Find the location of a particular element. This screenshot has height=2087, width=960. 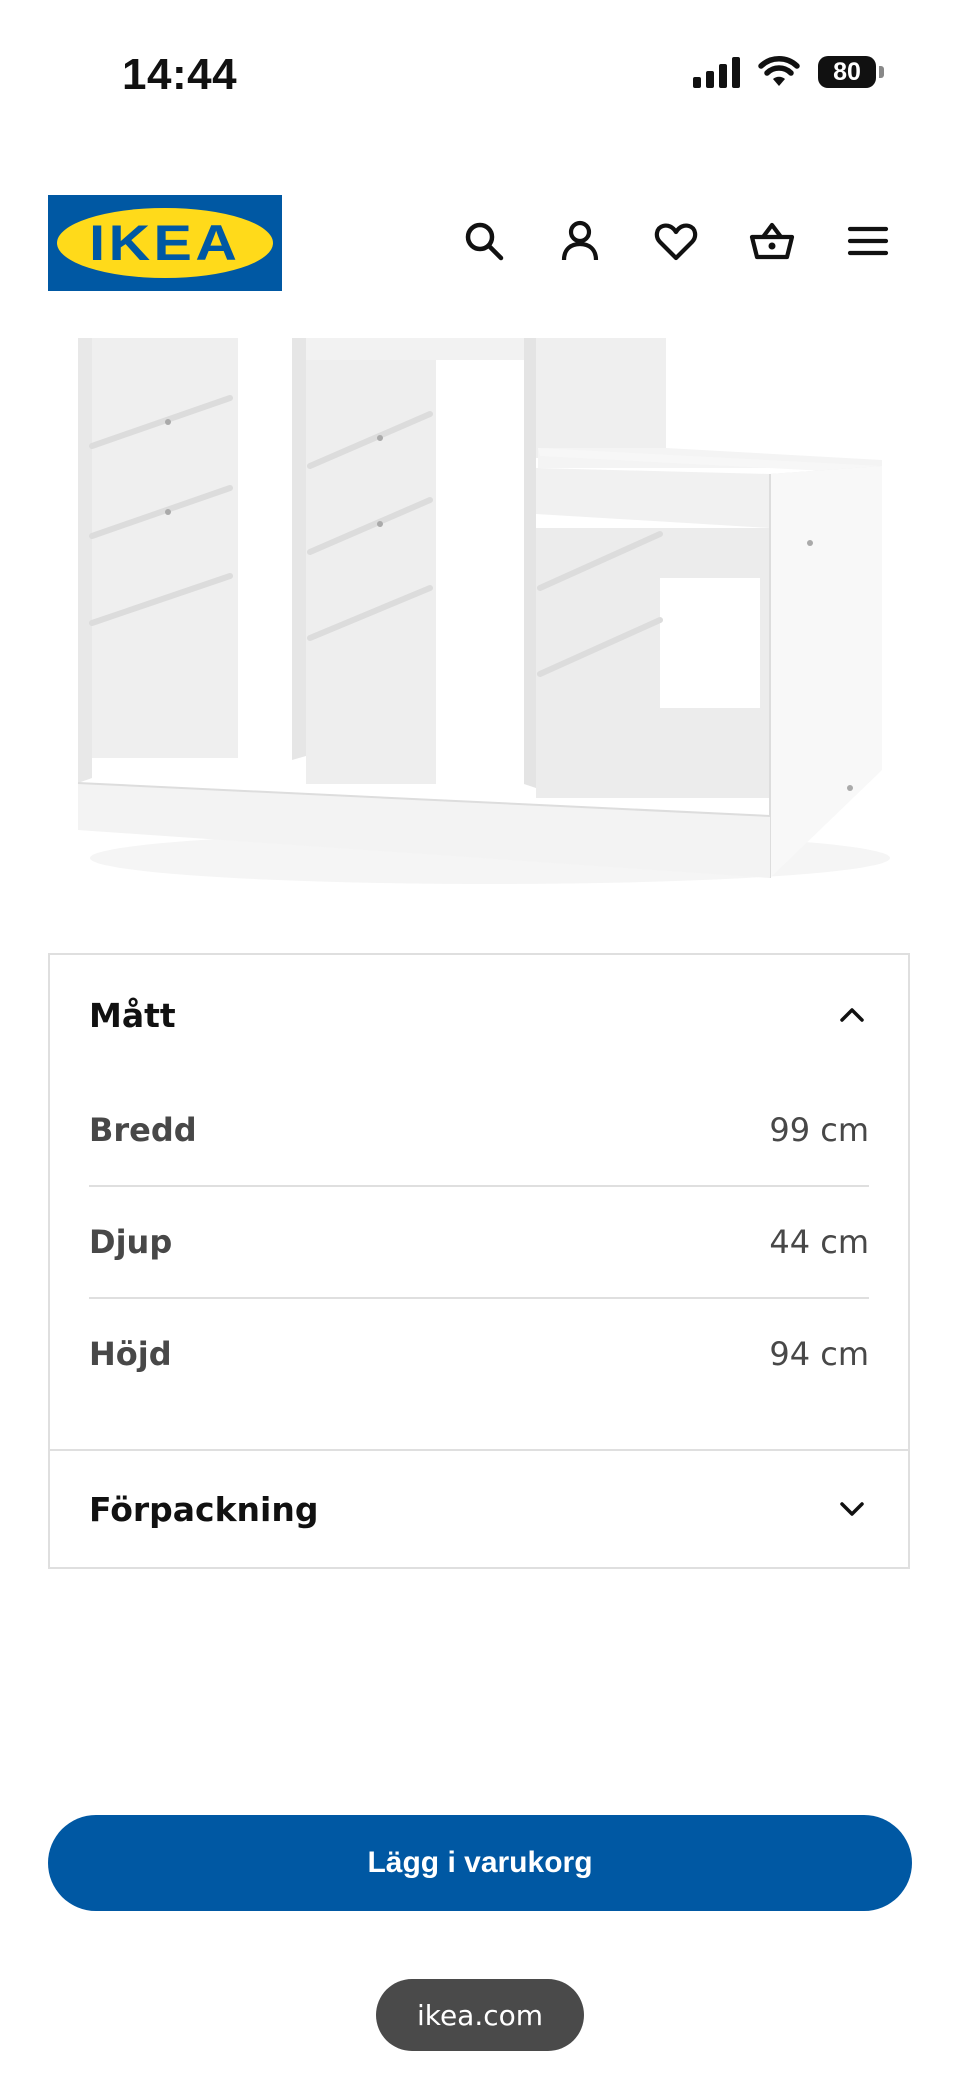

ikea-logo: IKEA is located at coordinates (165, 243).